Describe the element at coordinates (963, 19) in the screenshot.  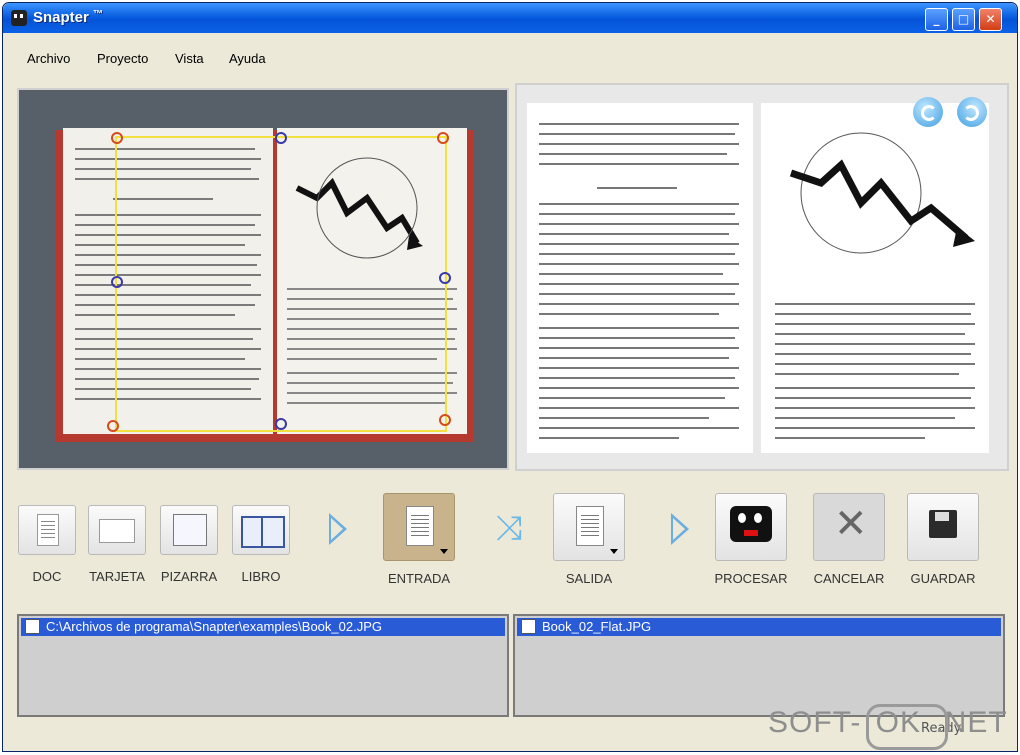
I see `maximize-button: □` at that location.